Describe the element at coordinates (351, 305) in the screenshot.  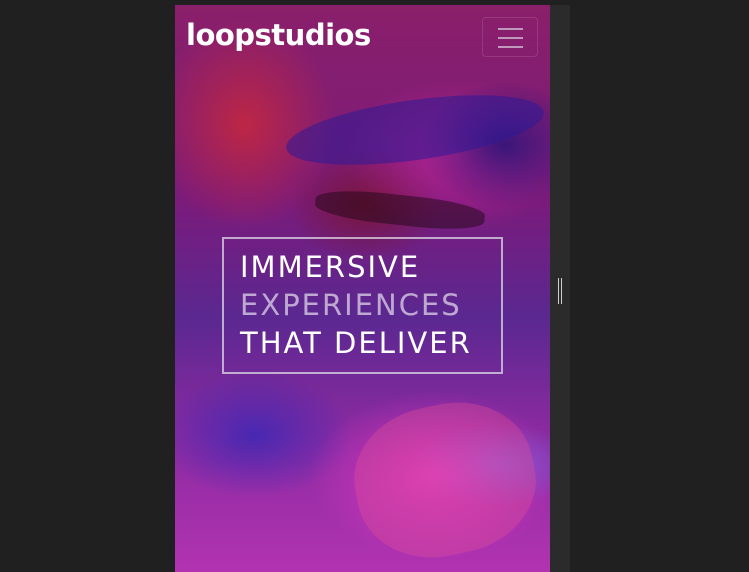
I see `hero-heading-line-2: EXPERIENCES` at that location.